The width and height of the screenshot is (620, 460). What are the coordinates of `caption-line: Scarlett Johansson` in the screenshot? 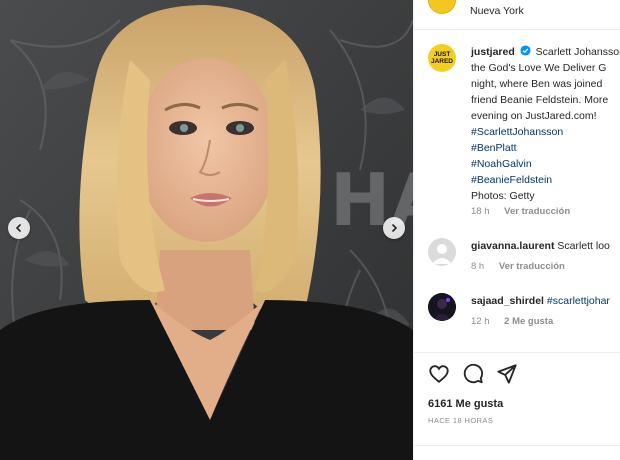 It's located at (577, 52).